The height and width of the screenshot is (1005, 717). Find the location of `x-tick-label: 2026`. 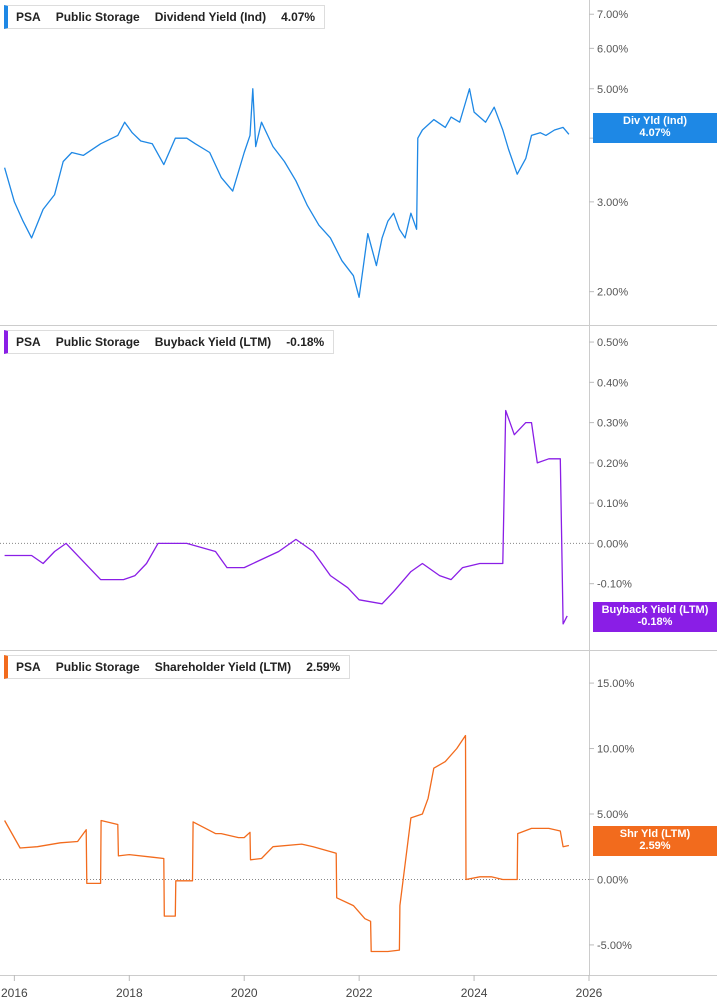

x-tick-label: 2026 is located at coordinates (589, 993).